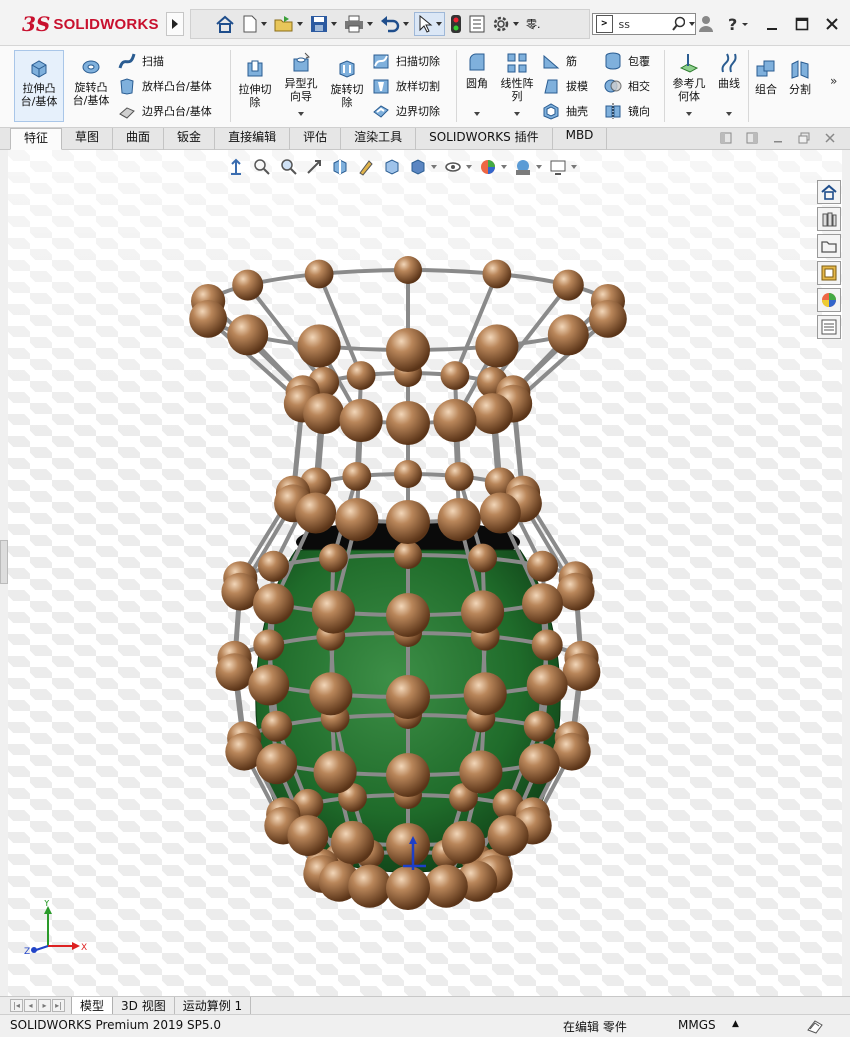 This screenshot has width=850, height=1037. I want to click on previous-view-button, so click(314, 167).